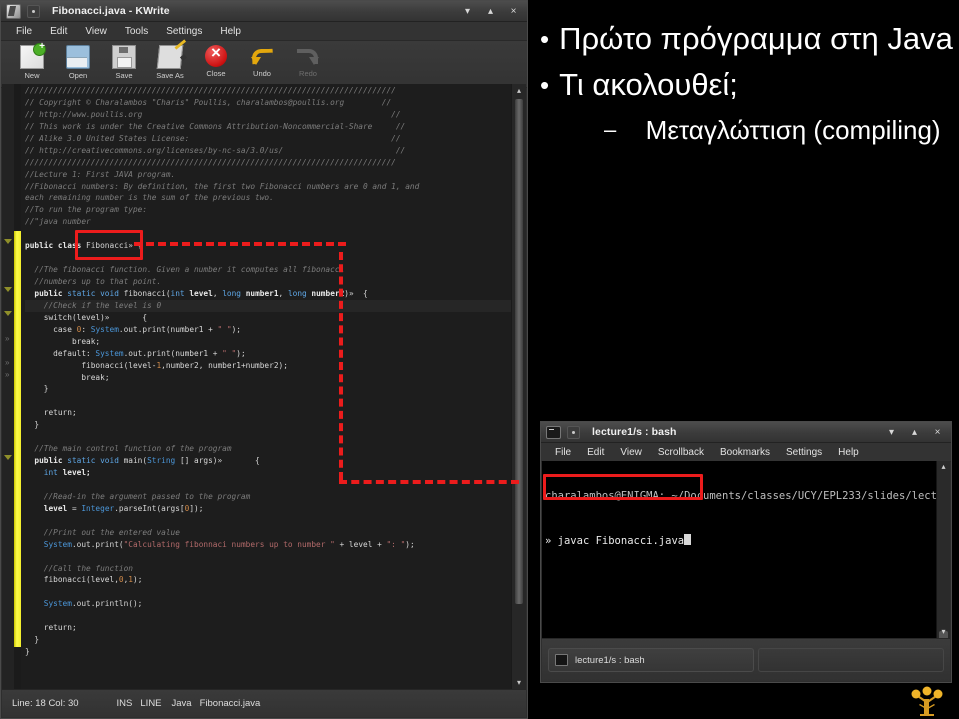 The width and height of the screenshot is (959, 719). What do you see at coordinates (78, 75) in the screenshot?
I see `open-button-label: Open` at bounding box center [78, 75].